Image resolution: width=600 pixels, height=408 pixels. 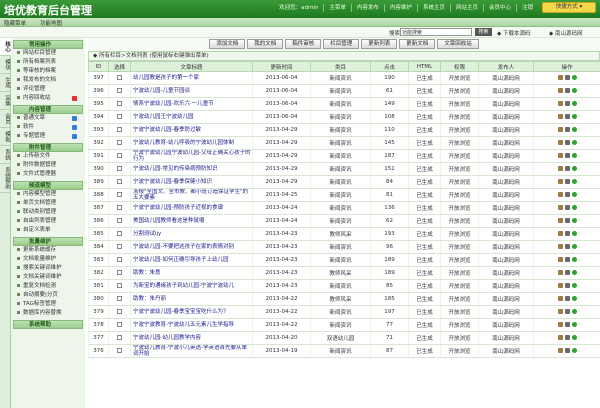 I want to click on row-title-link: 宁波幼儿园-常见的传染病预防知识, so click(x=175, y=169).